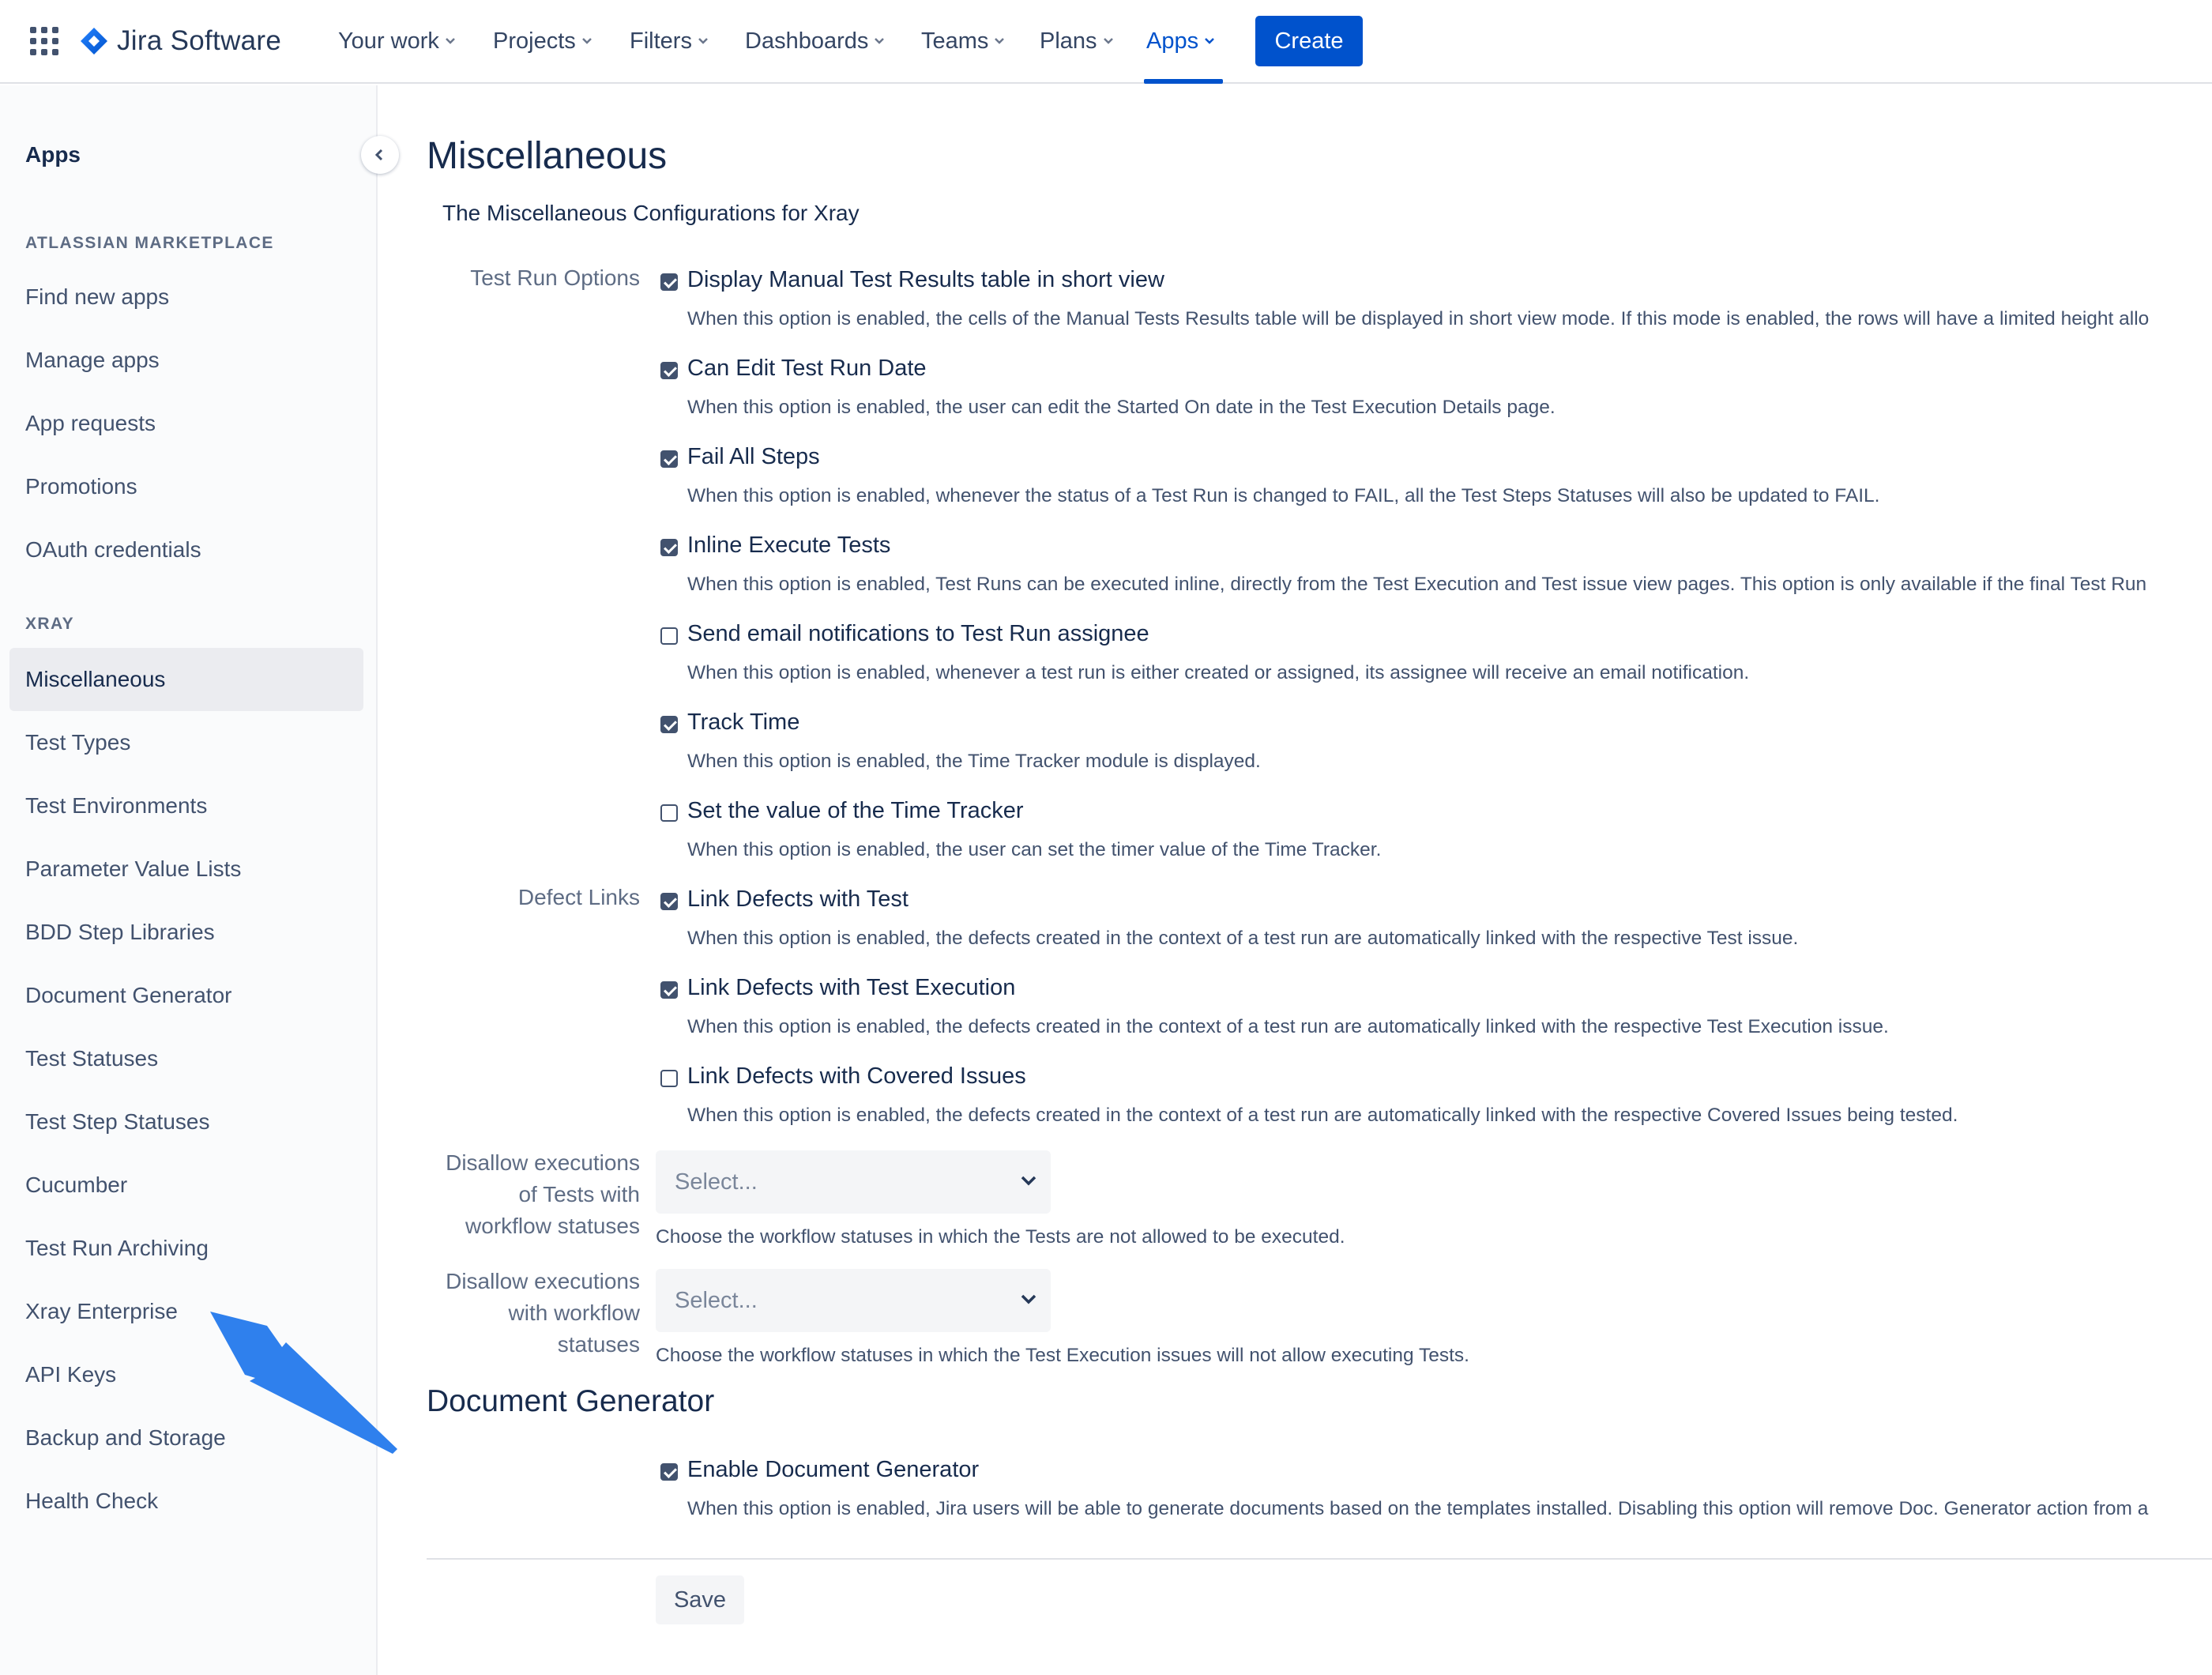  I want to click on divider, so click(1320, 1559).